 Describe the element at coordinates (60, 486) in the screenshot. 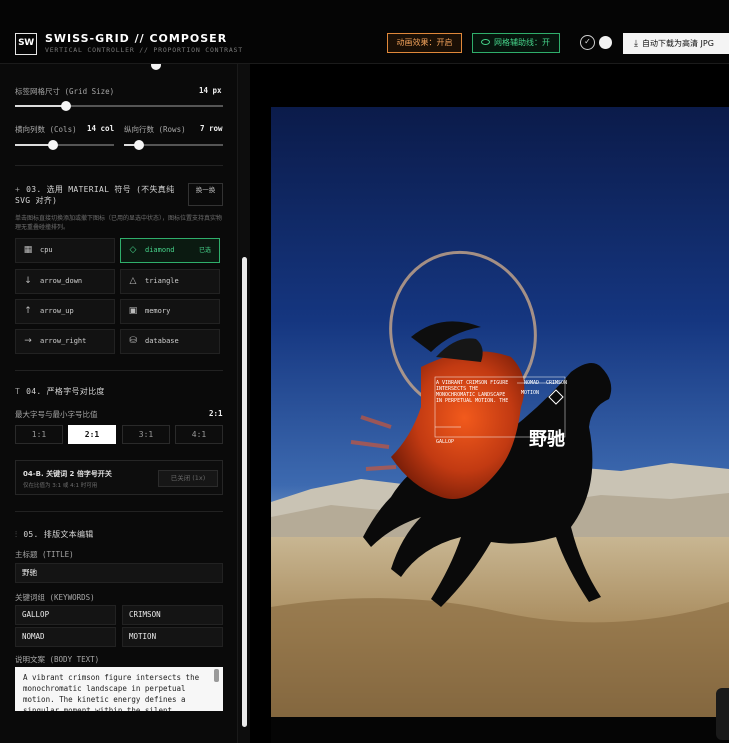

I see `keyword-toggle-hint: 仅在比值为 3:1 或 4:1 时可用` at that location.